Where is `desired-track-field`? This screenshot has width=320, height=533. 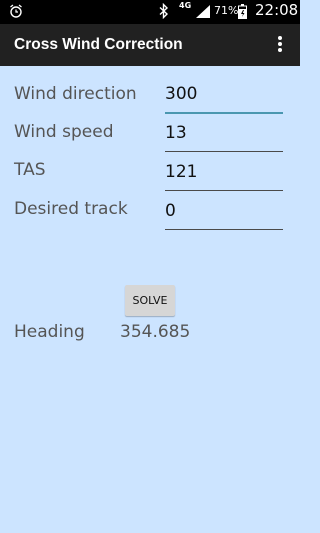 desired-track-field is located at coordinates (224, 215).